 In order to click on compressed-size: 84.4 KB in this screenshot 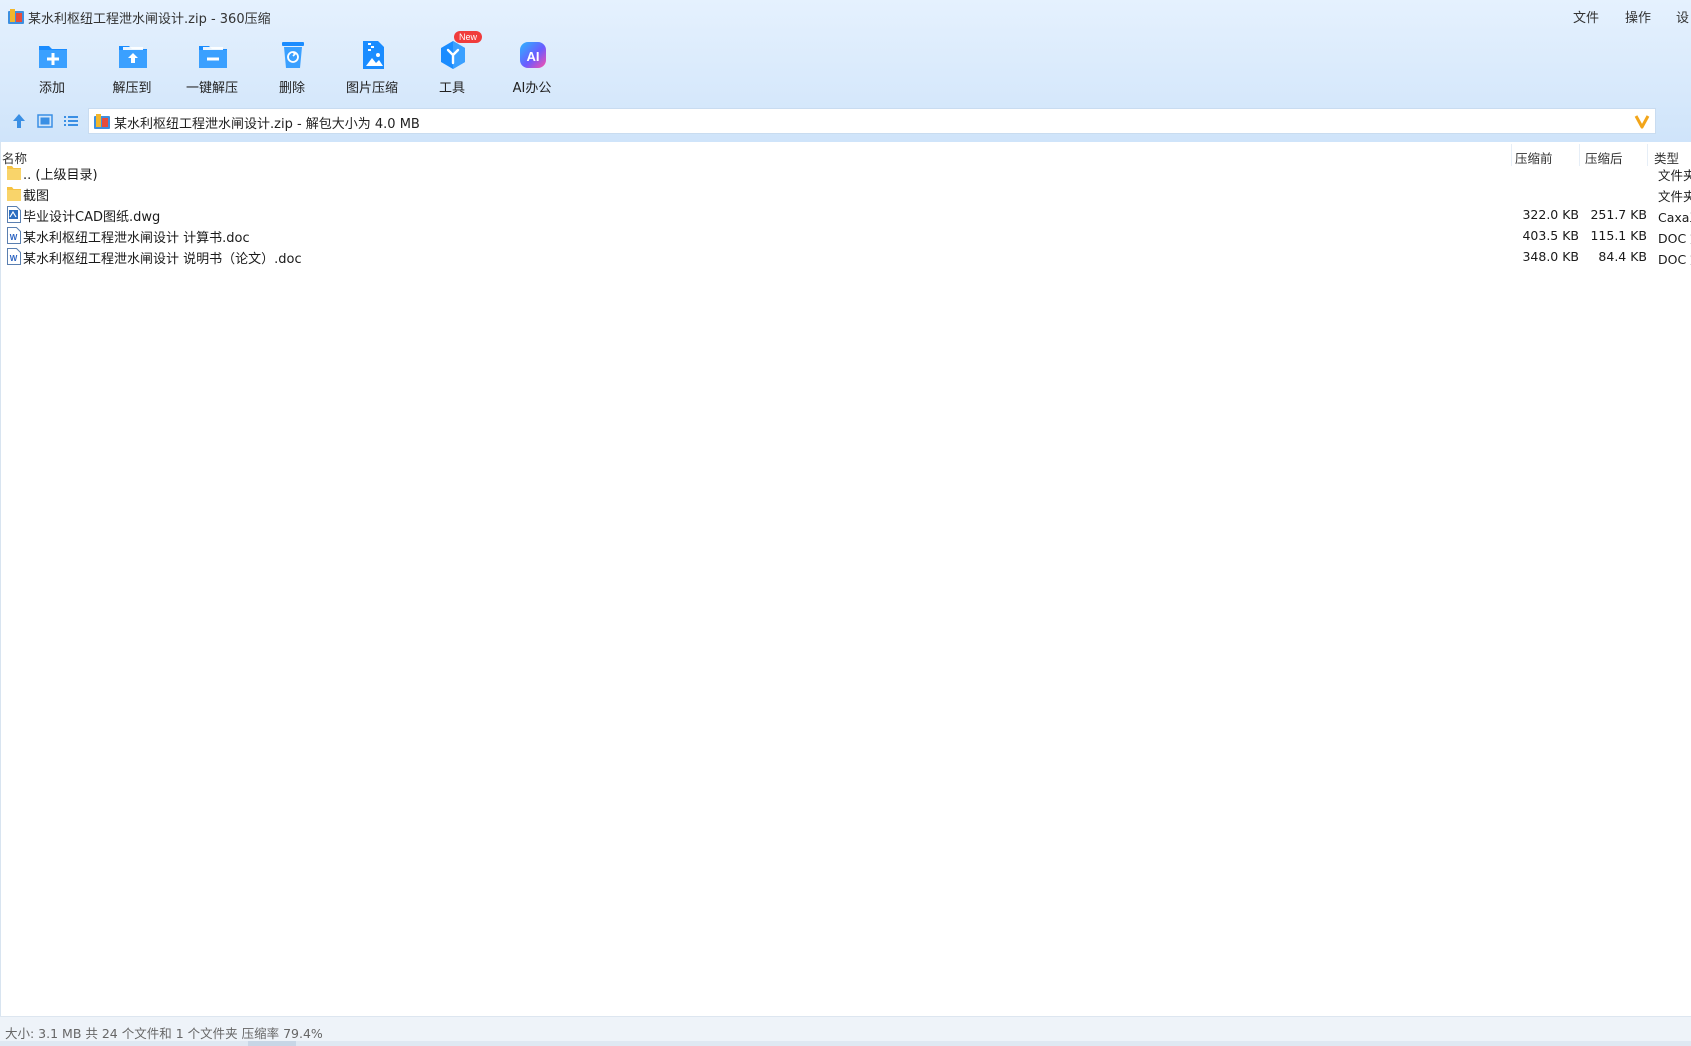, I will do `click(1622, 256)`.